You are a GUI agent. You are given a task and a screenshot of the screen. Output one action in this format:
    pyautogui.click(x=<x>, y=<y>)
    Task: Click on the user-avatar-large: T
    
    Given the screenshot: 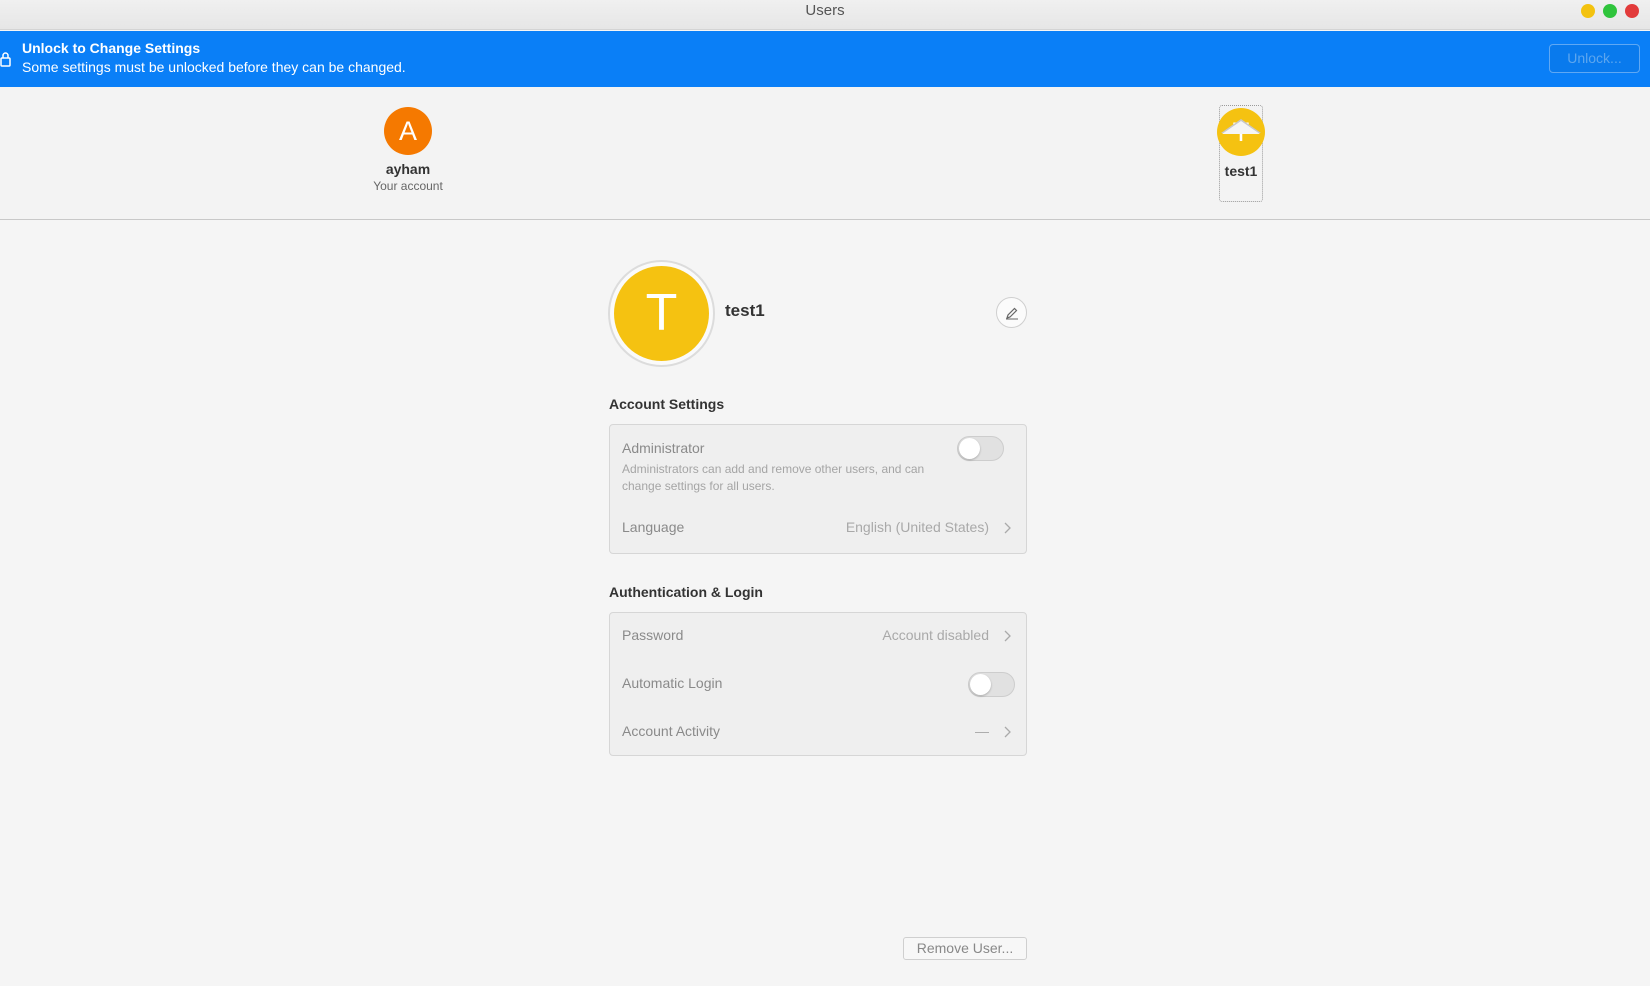 What is the action you would take?
    pyautogui.click(x=661, y=313)
    